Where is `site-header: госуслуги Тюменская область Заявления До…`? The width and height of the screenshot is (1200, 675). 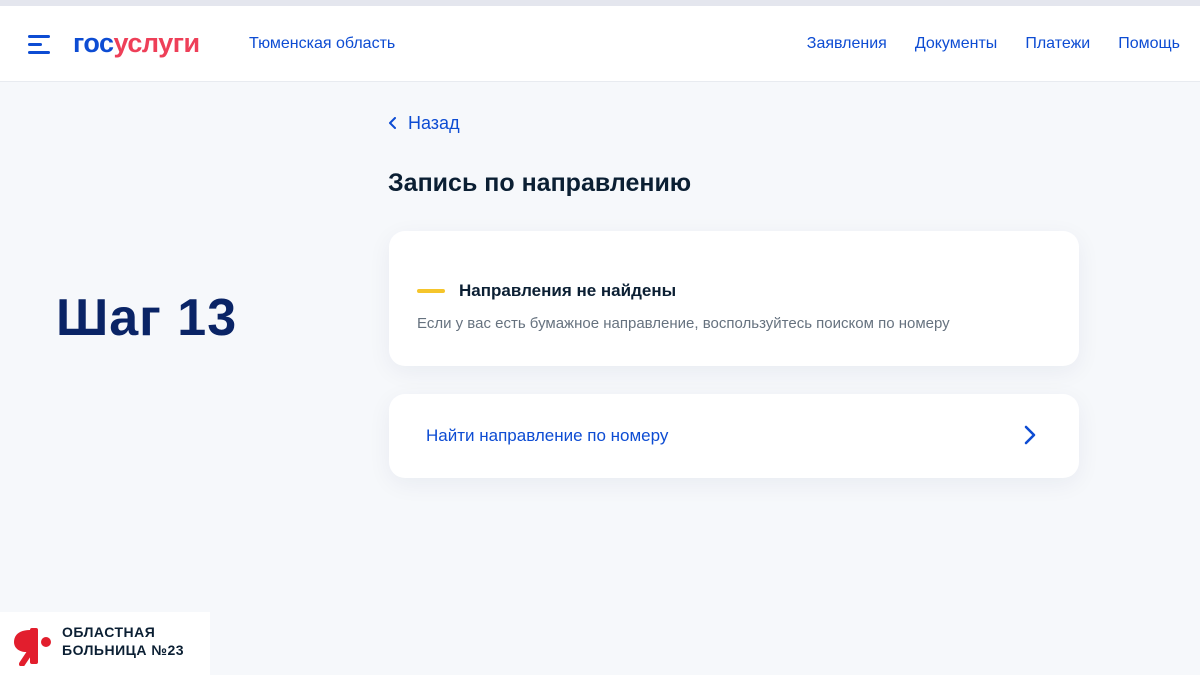
site-header: госуслуги Тюменская область Заявления До… is located at coordinates (600, 44).